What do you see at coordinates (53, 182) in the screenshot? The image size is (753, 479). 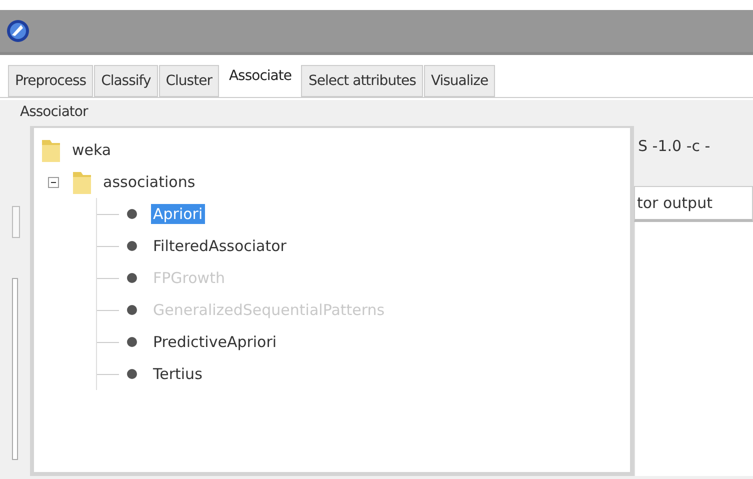 I see `collapse-icon` at bounding box center [53, 182].